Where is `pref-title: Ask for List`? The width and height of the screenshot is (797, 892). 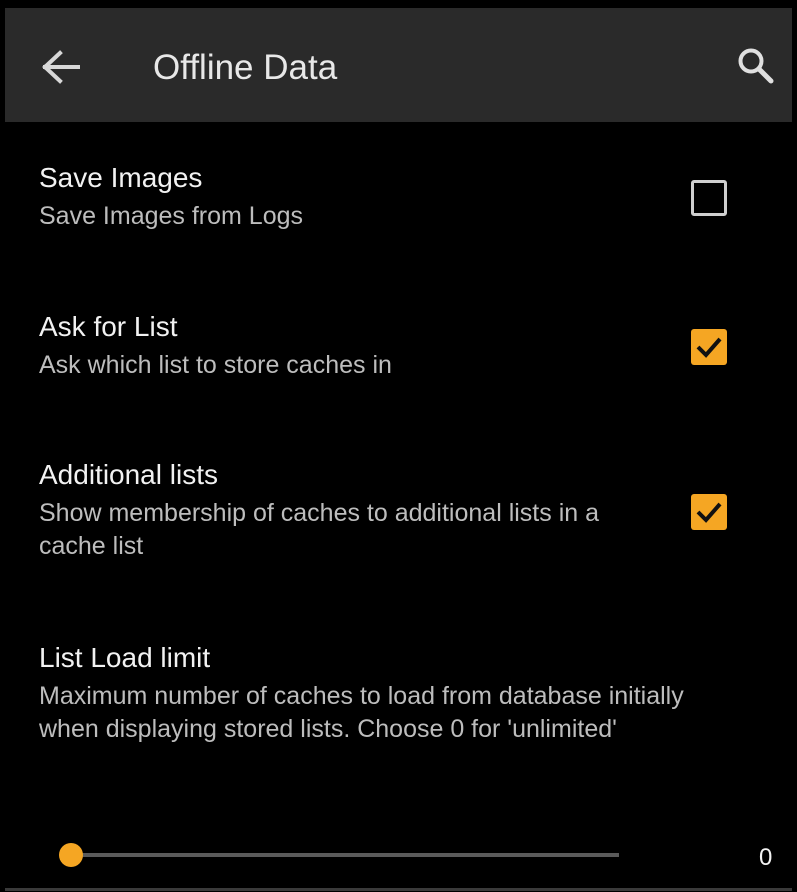
pref-title: Ask for List is located at coordinates (108, 326).